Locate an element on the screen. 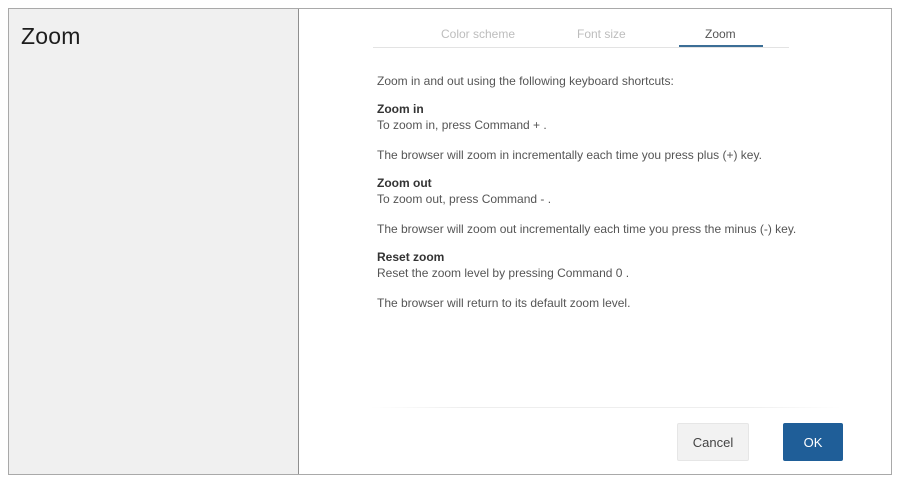 Image resolution: width=898 pixels, height=481 pixels. zoom-out-shortcut: To zoom out, press Command - . is located at coordinates (464, 199).